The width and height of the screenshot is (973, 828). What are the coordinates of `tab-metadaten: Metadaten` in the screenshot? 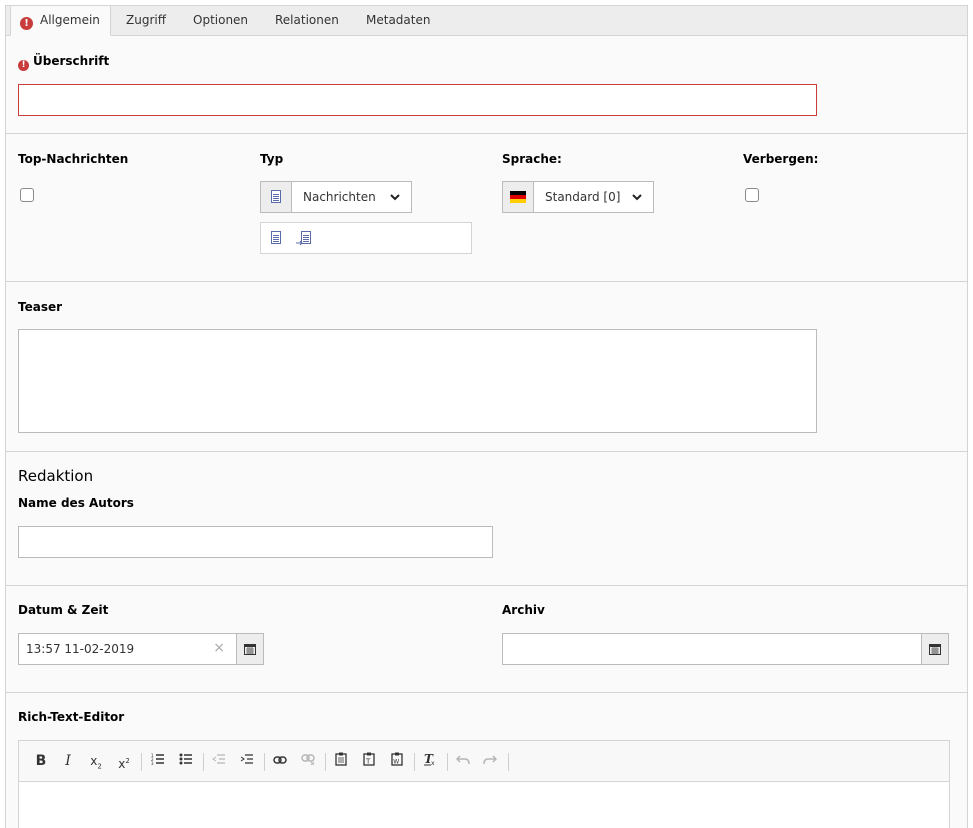 It's located at (398, 21).